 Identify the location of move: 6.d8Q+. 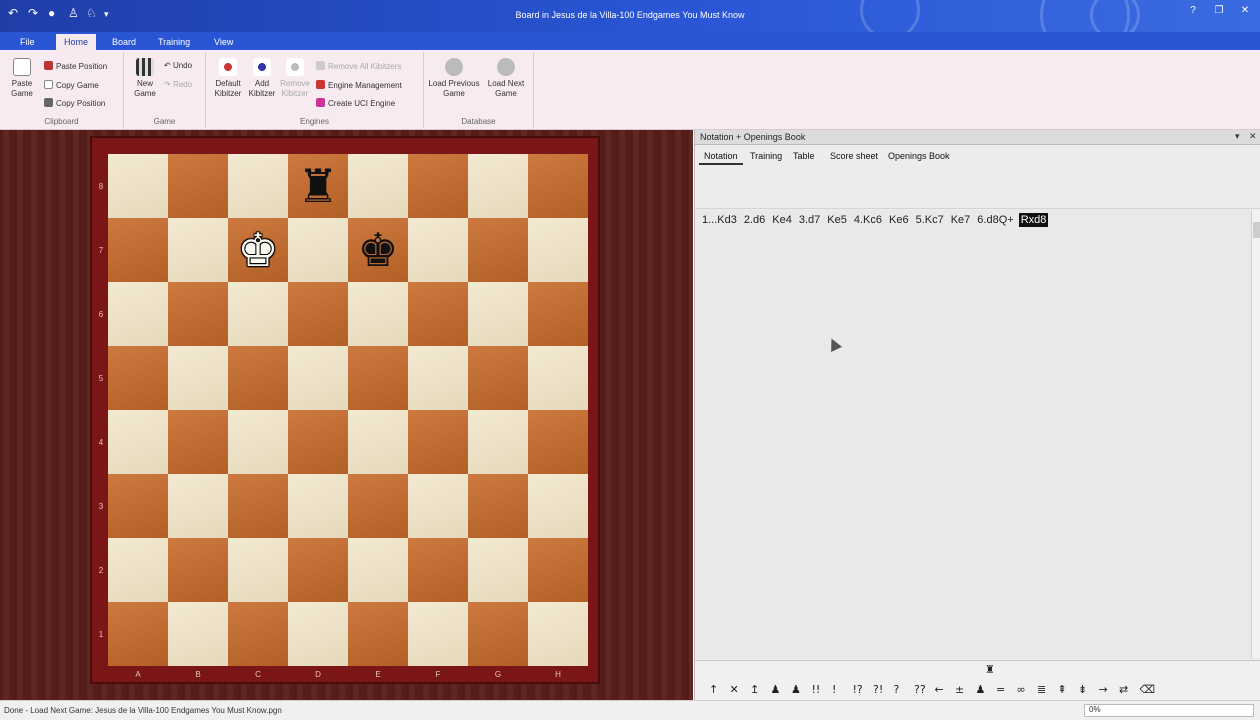
(995, 220).